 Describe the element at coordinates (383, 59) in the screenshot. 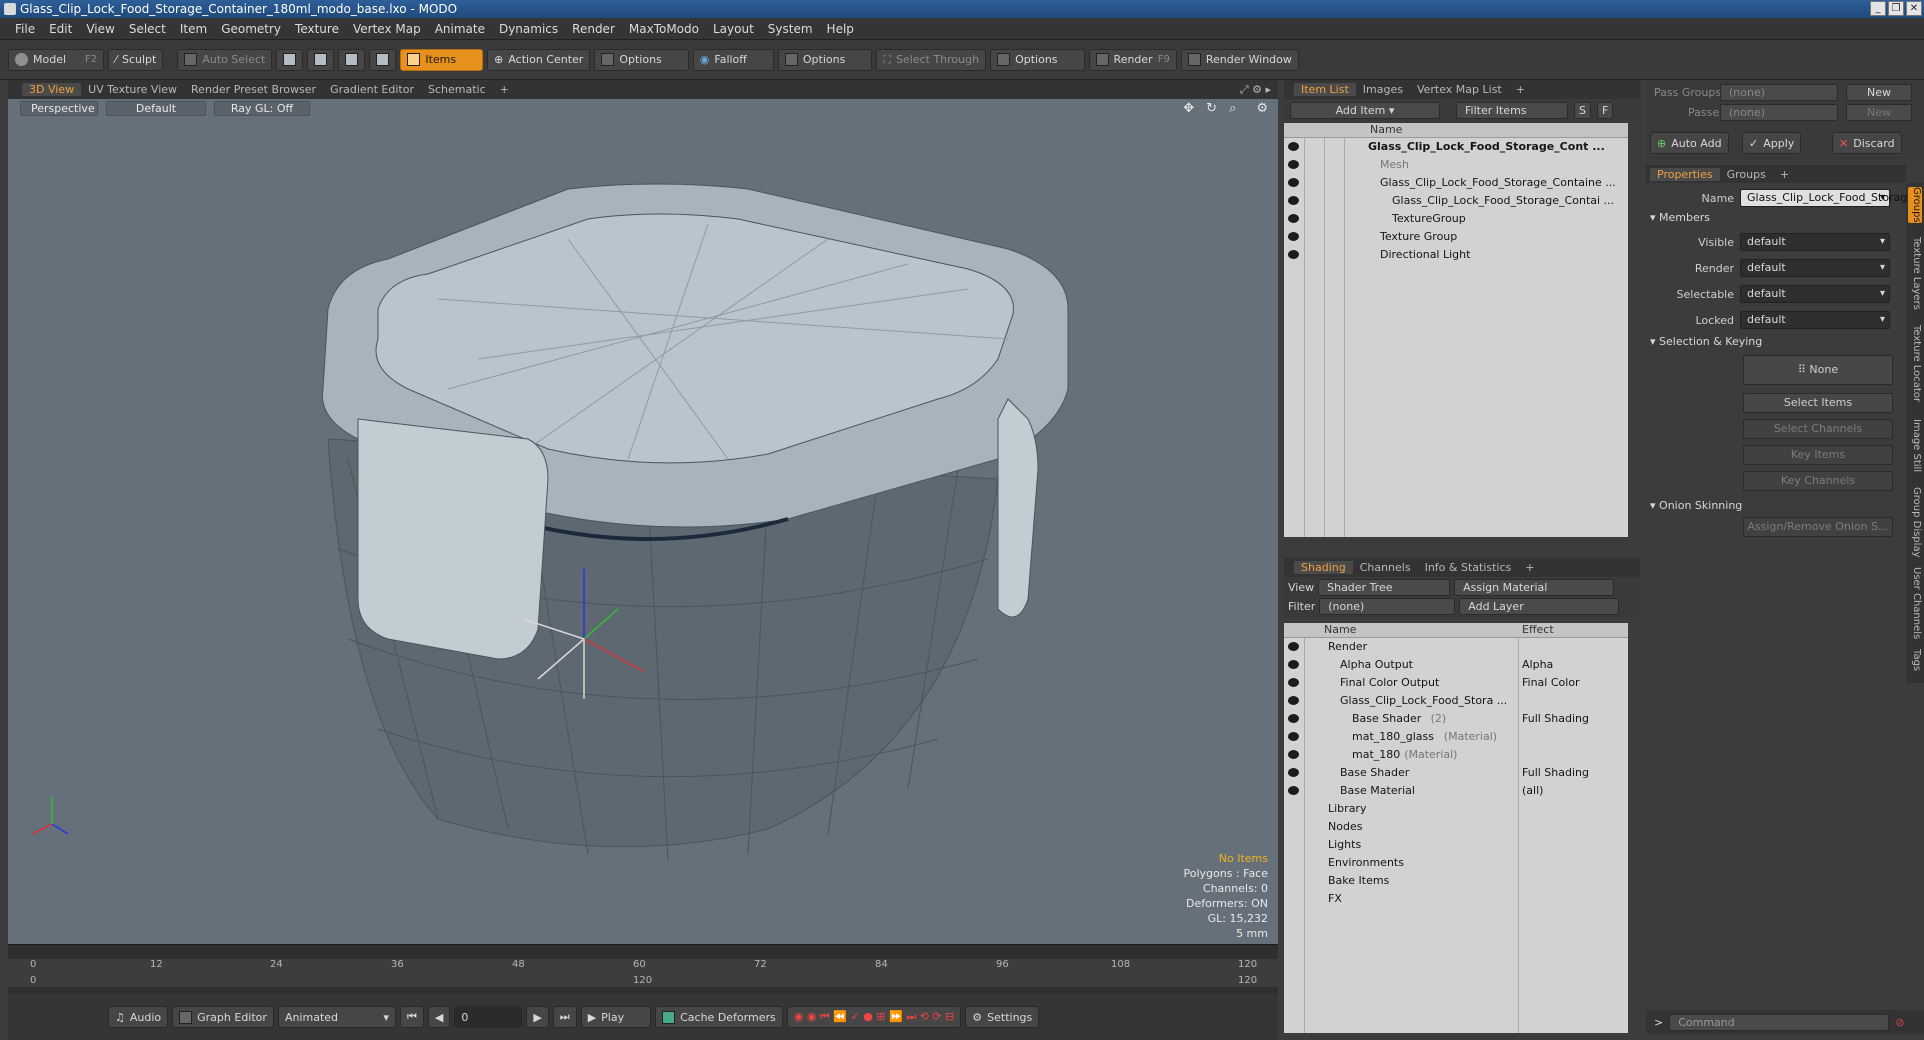

I see `materials-mode-button` at that location.